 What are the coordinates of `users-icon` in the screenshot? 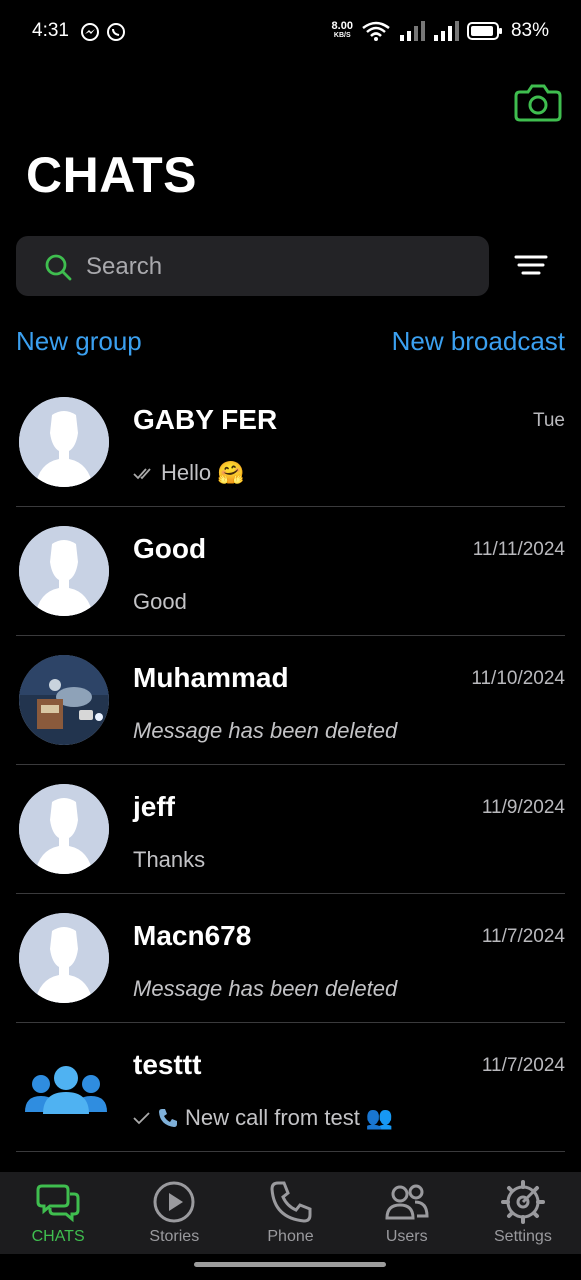 It's located at (407, 1202).